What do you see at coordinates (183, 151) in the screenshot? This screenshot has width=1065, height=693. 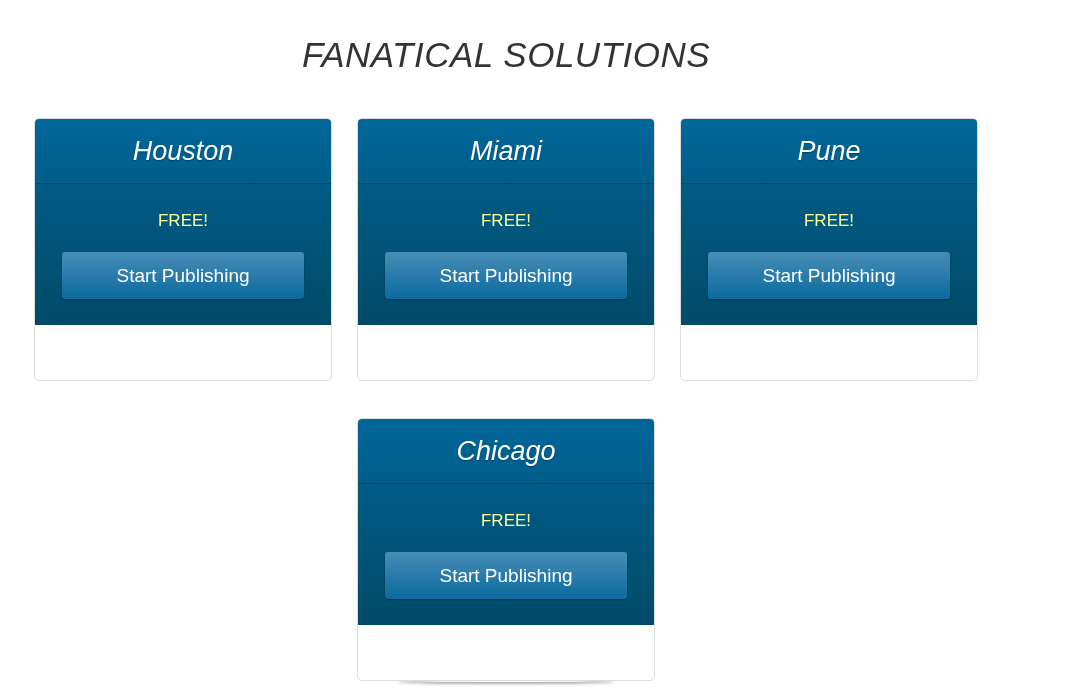 I see `city-name: Houston` at bounding box center [183, 151].